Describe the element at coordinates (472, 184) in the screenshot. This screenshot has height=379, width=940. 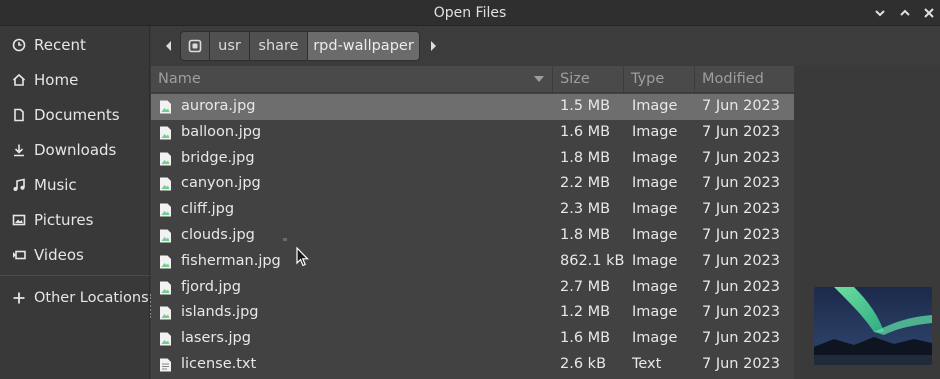
I see `file-row: canyon.jpg 2.2 MB Image 7 Jun 2023` at that location.